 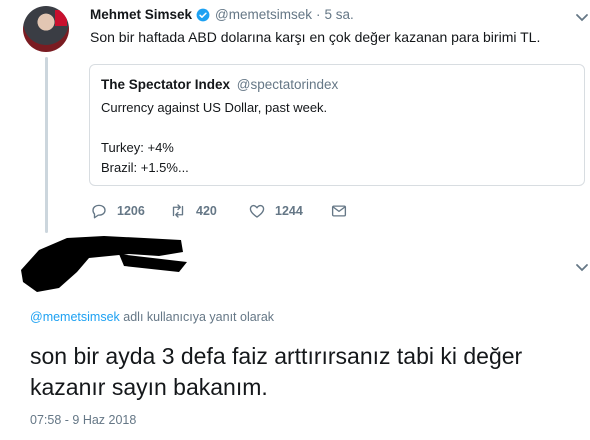 I want to click on retweet-count: 420, so click(x=206, y=211).